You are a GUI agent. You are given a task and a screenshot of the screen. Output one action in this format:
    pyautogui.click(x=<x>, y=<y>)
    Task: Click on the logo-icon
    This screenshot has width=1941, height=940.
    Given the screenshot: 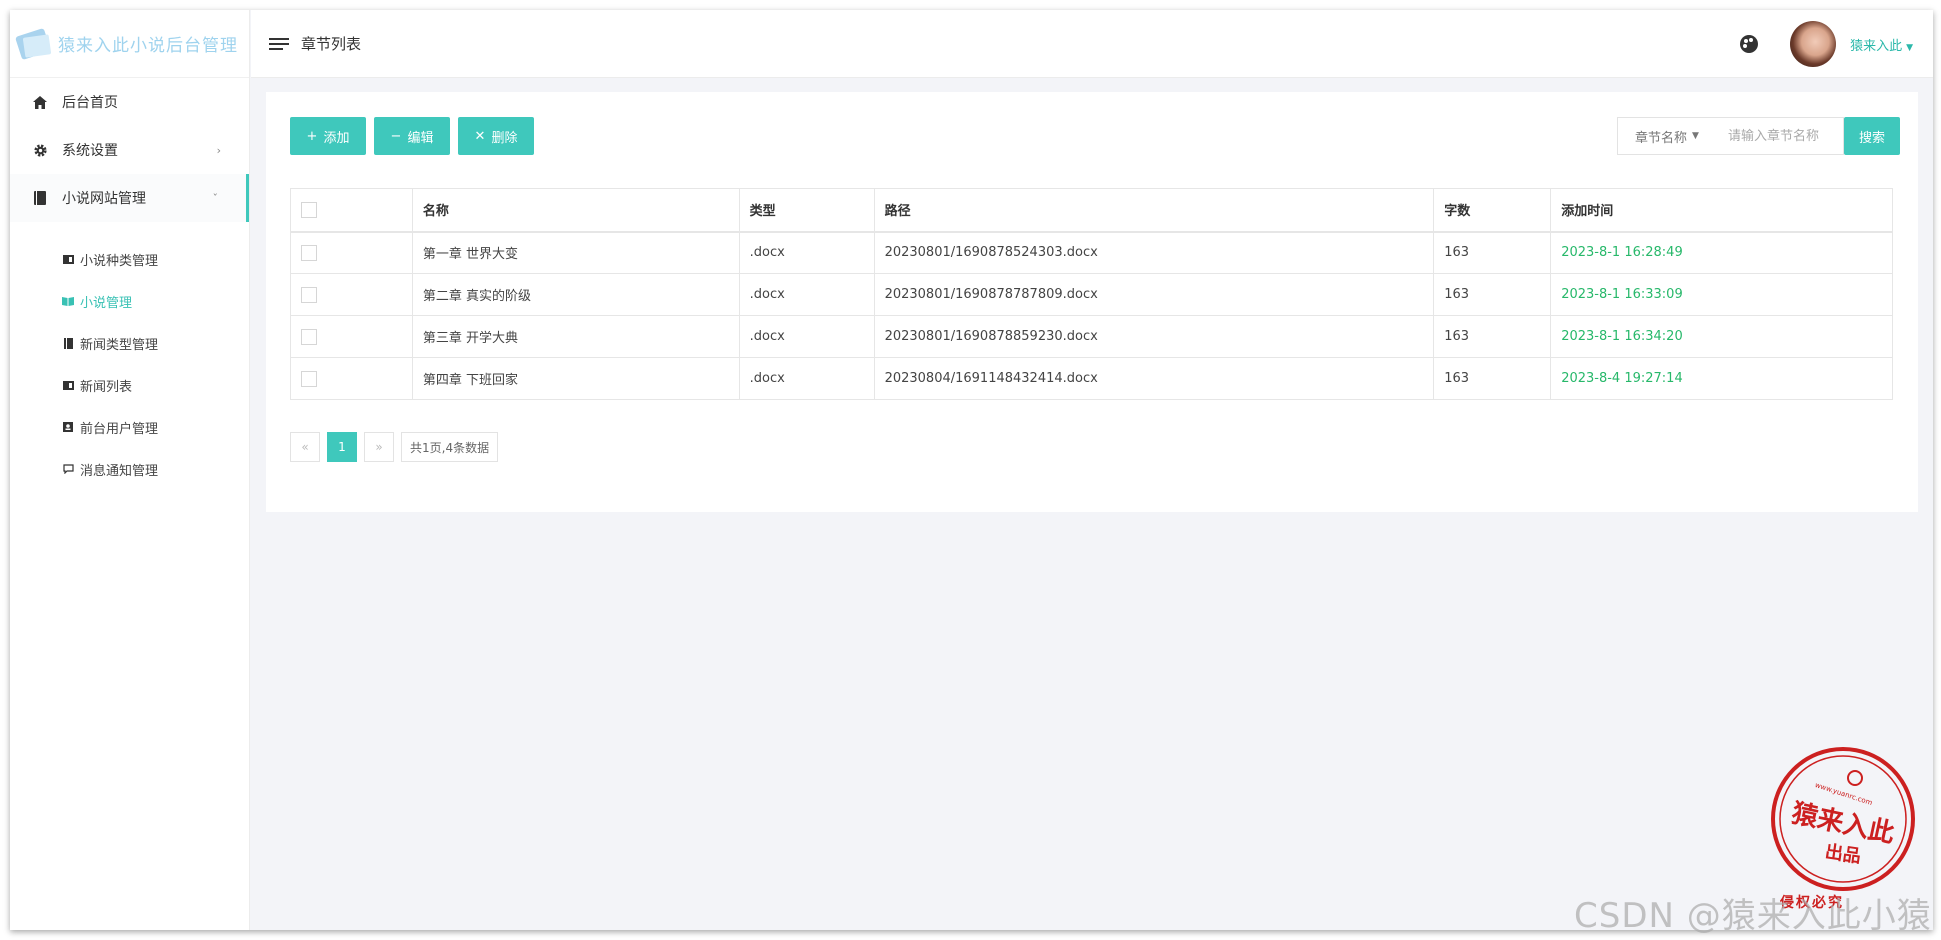 What is the action you would take?
    pyautogui.click(x=34, y=44)
    